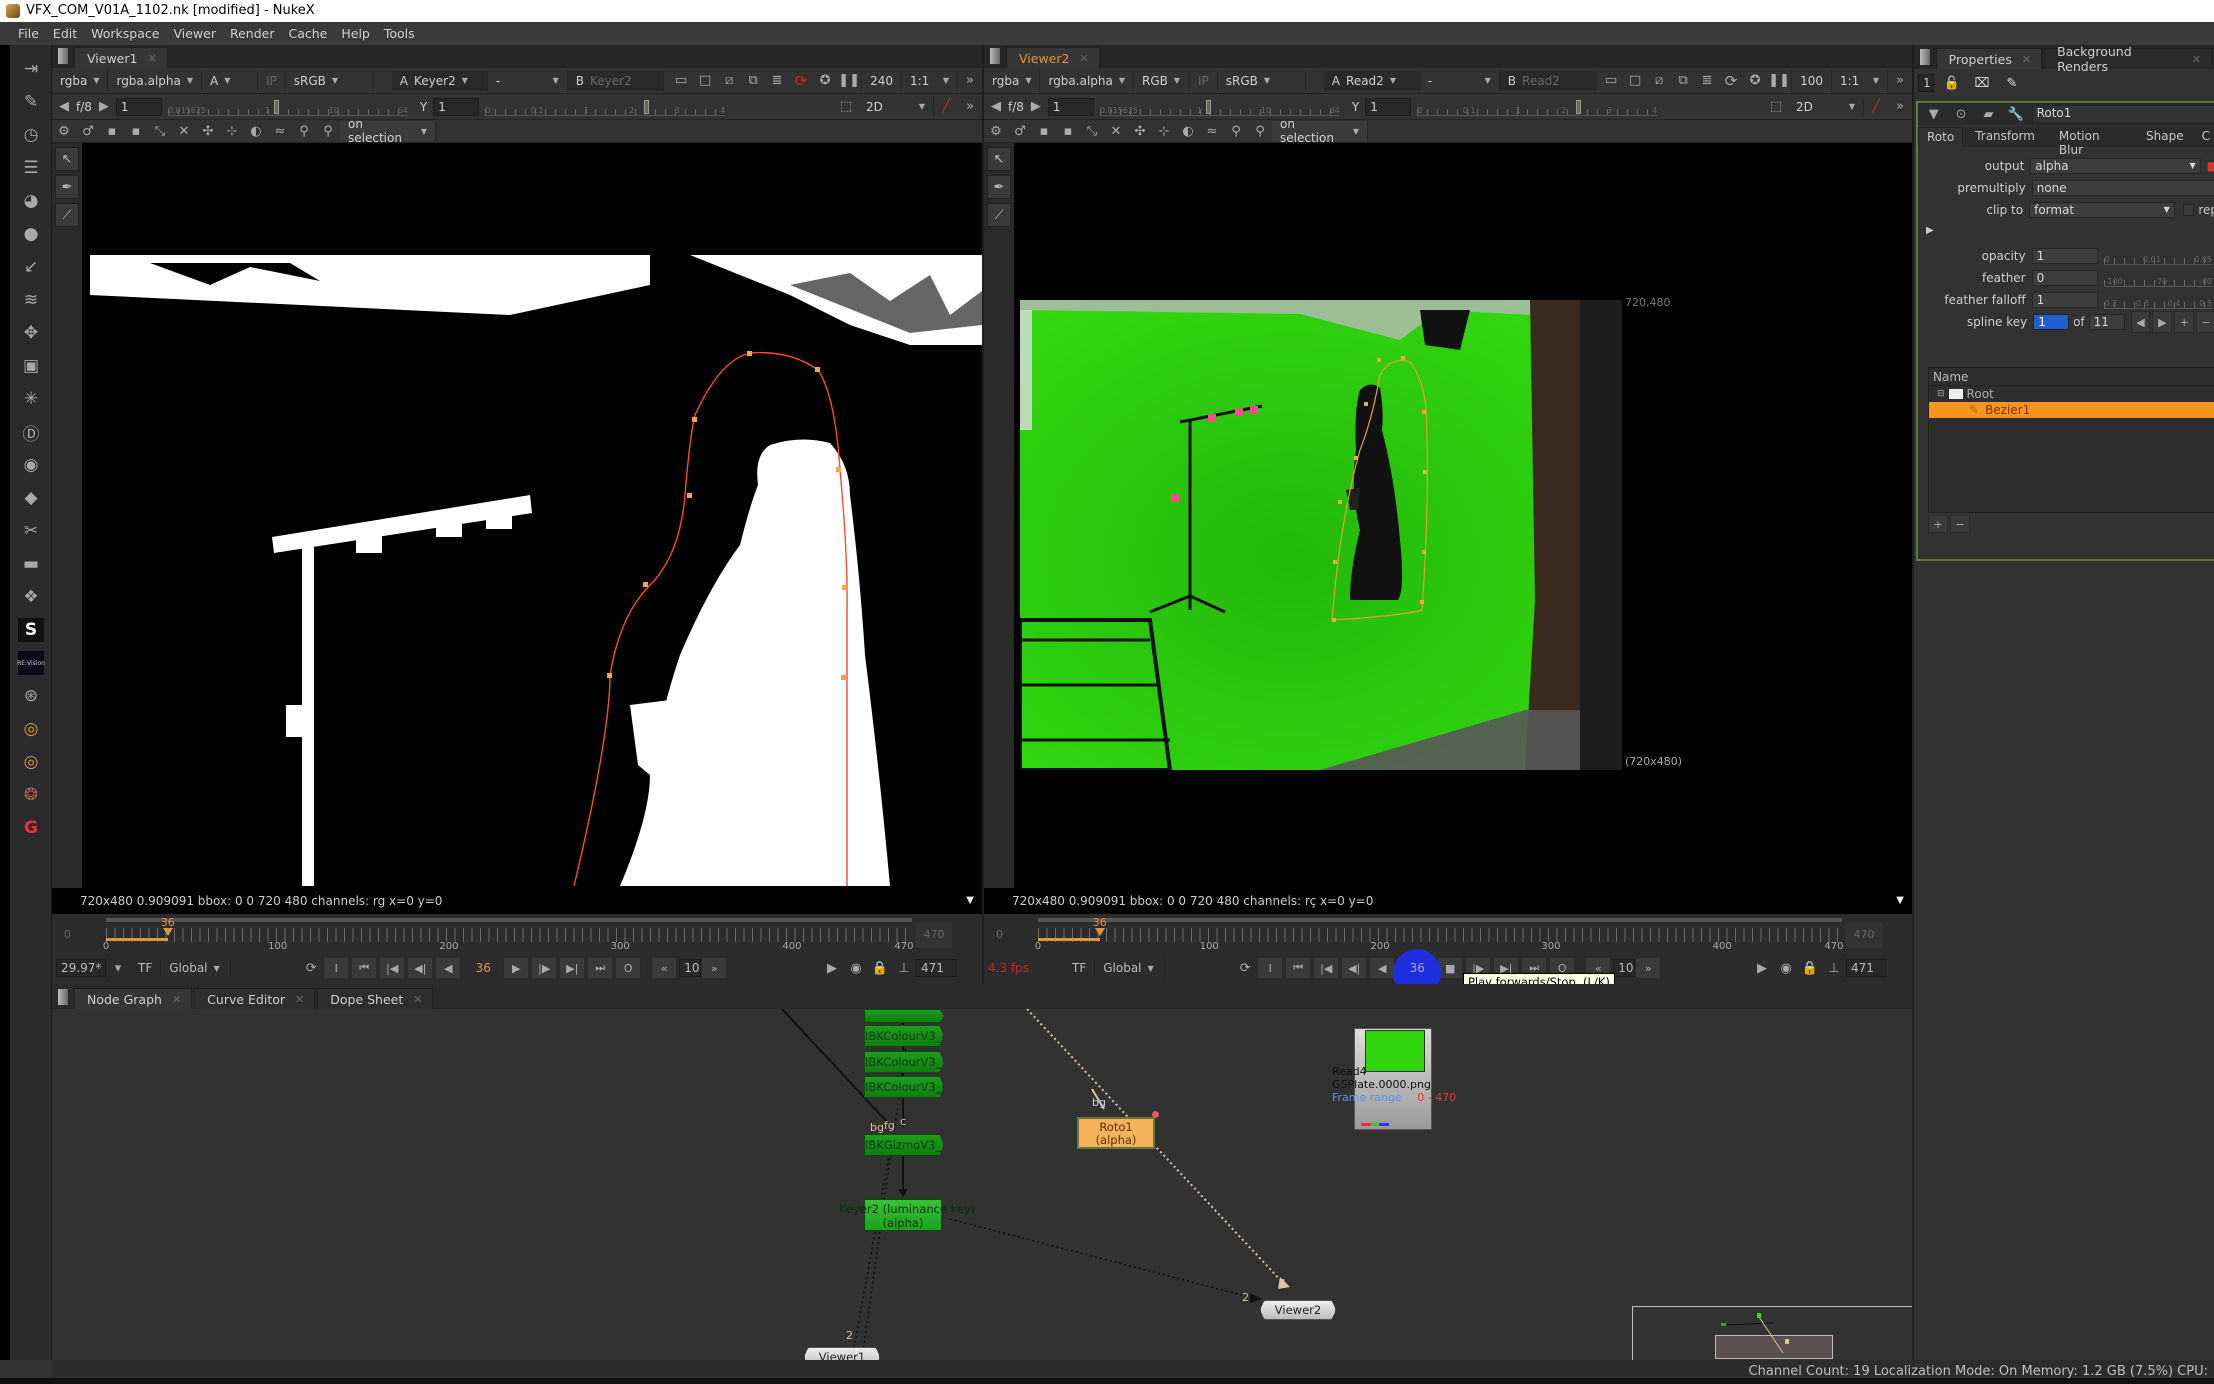 The height and width of the screenshot is (1384, 2214). I want to click on tree-row-root: ⊟ Root, so click(2071, 394).